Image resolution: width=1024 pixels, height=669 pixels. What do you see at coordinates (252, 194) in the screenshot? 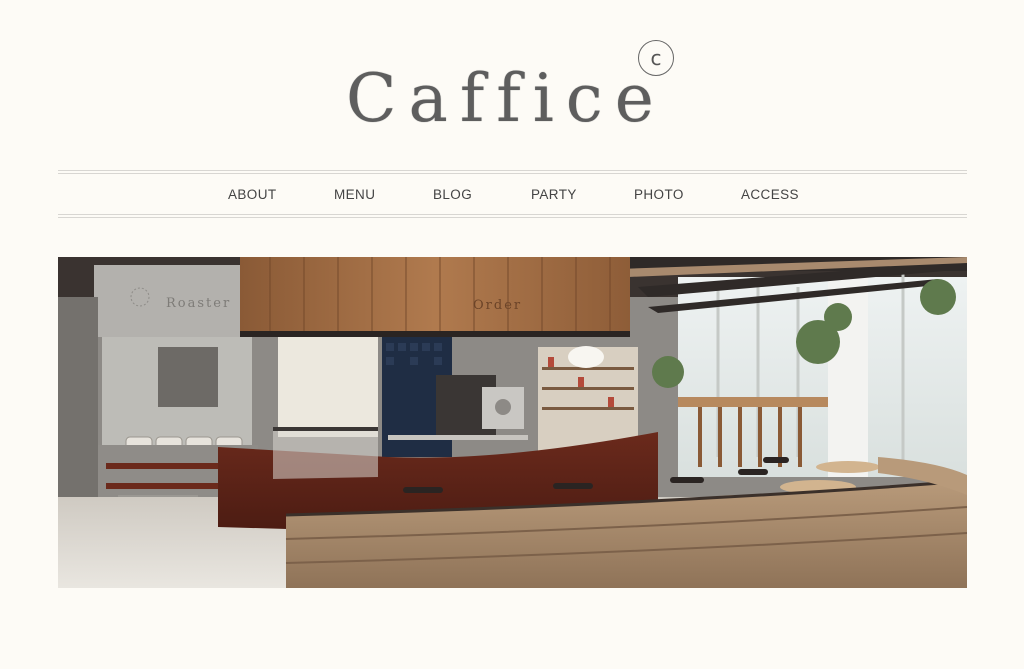
I see `nav-item-about: ABOUT` at bounding box center [252, 194].